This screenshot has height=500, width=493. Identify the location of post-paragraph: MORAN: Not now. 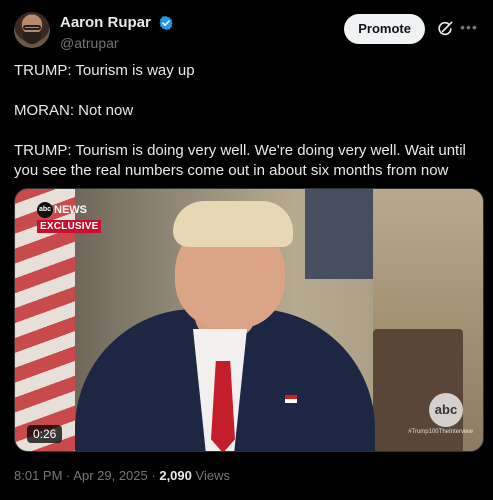
(74, 110).